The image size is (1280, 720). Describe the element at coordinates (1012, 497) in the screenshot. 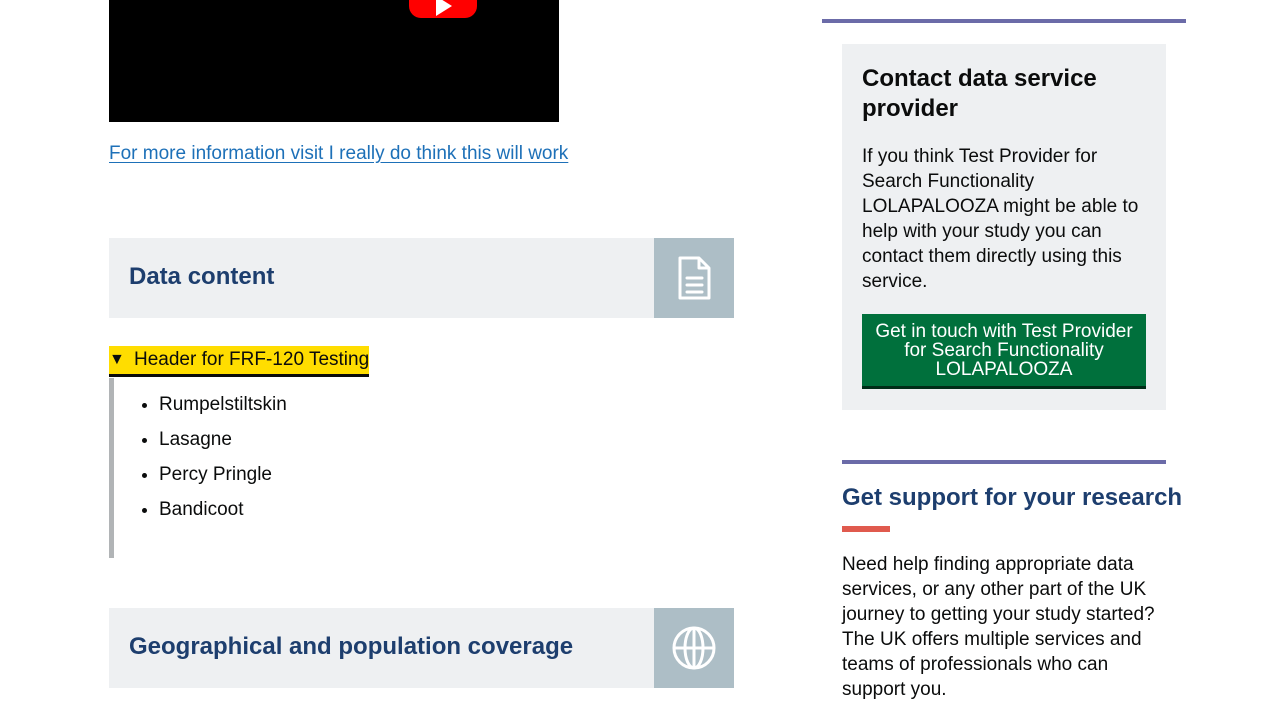

I see `support-title: Get support for your research` at that location.